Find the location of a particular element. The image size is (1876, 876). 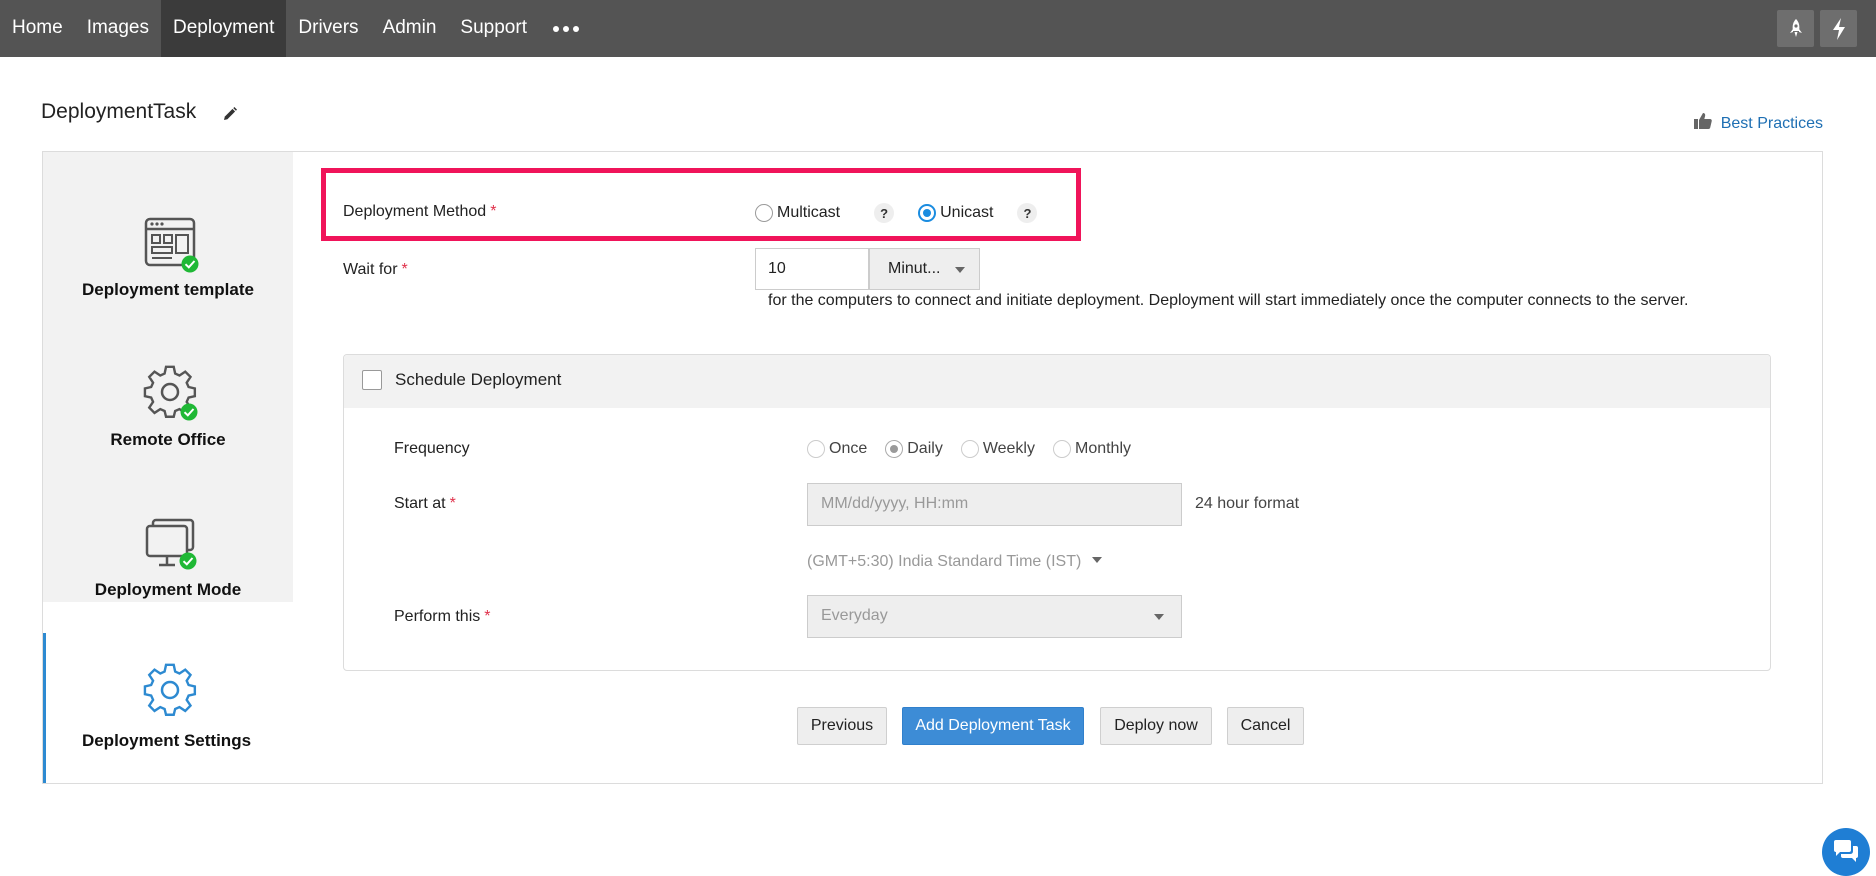

more-horizontal-icon is located at coordinates (566, 28).